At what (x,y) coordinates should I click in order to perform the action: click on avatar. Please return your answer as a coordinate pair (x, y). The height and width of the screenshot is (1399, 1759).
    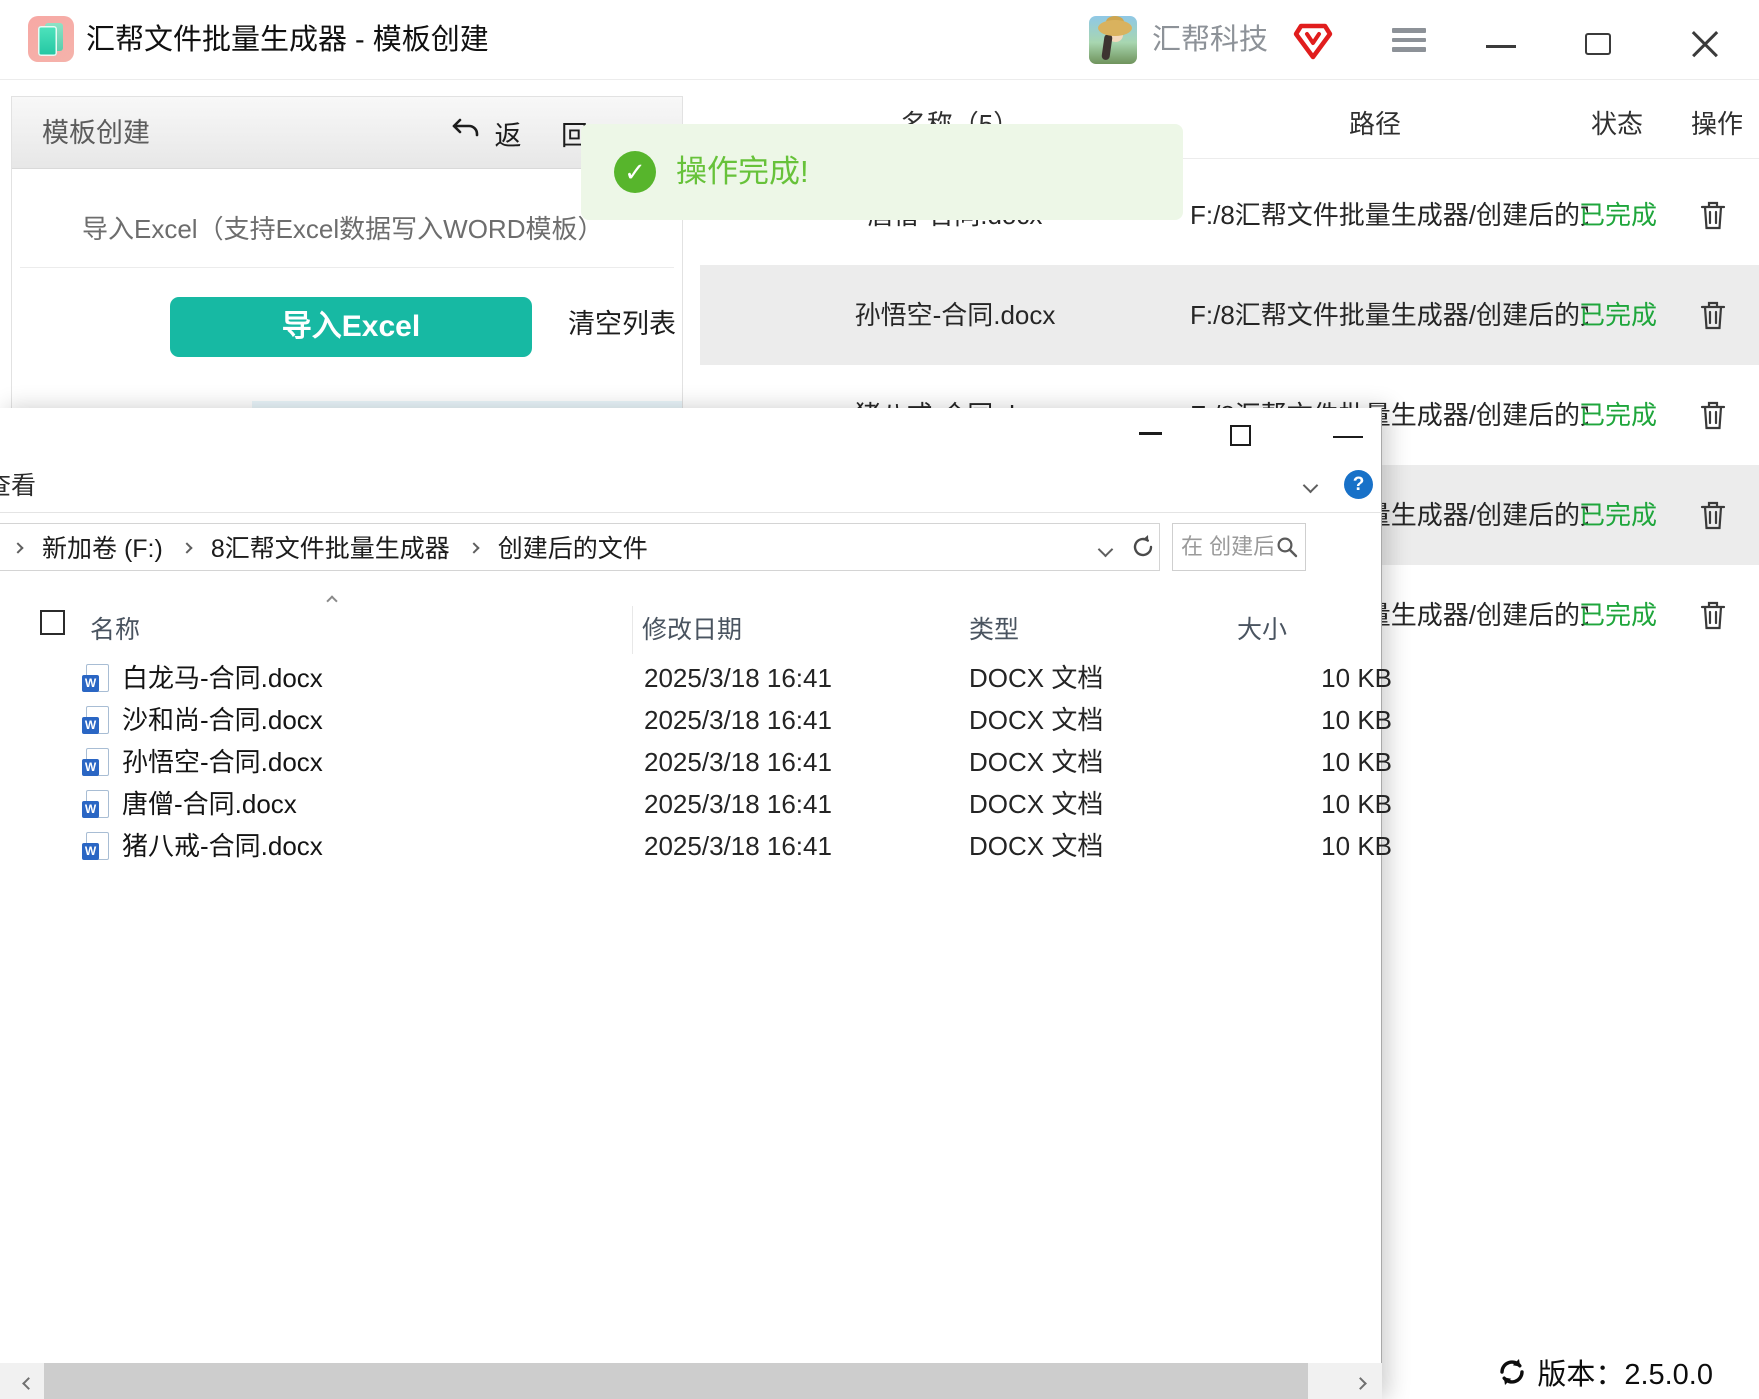
    Looking at the image, I should click on (1113, 40).